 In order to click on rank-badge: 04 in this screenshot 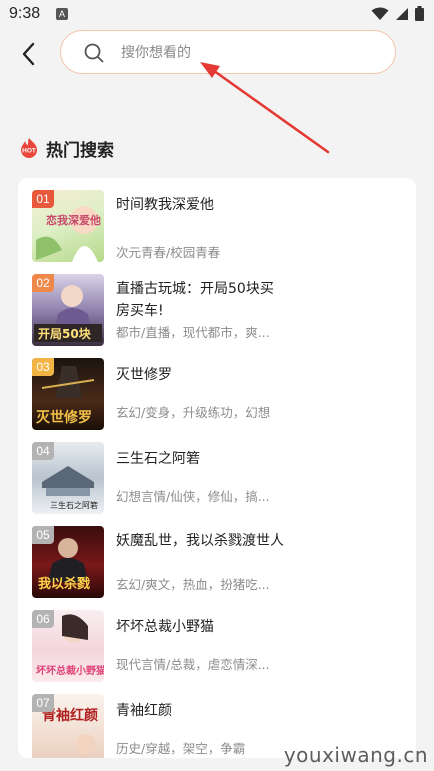, I will do `click(43, 451)`.